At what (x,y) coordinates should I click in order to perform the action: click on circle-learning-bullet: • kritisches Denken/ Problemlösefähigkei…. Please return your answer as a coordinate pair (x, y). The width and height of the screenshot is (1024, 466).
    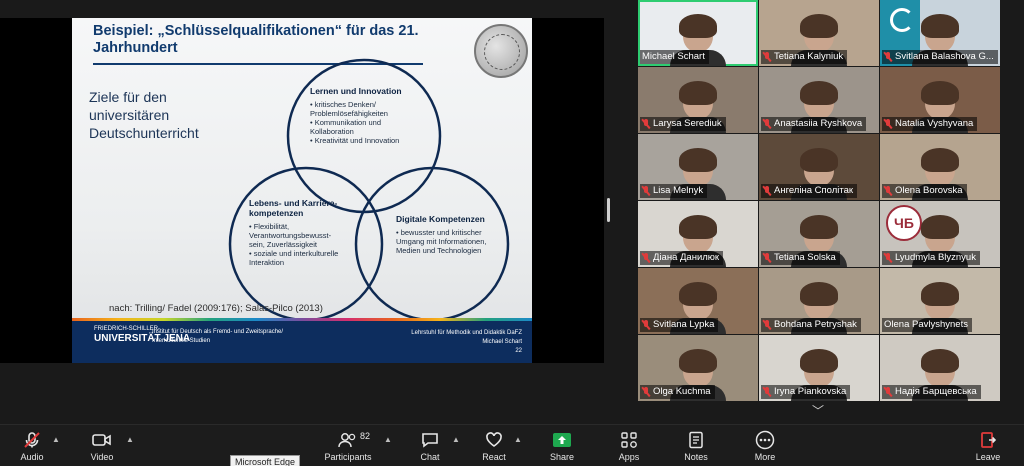
    Looking at the image, I should click on (349, 109).